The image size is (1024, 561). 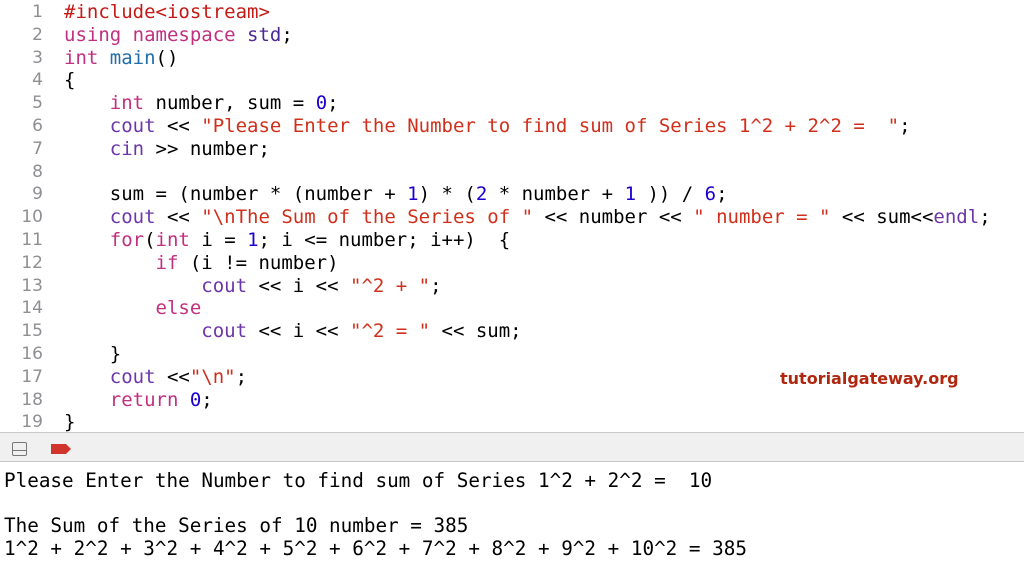 What do you see at coordinates (762, 217) in the screenshot?
I see `code-token: " number = "` at bounding box center [762, 217].